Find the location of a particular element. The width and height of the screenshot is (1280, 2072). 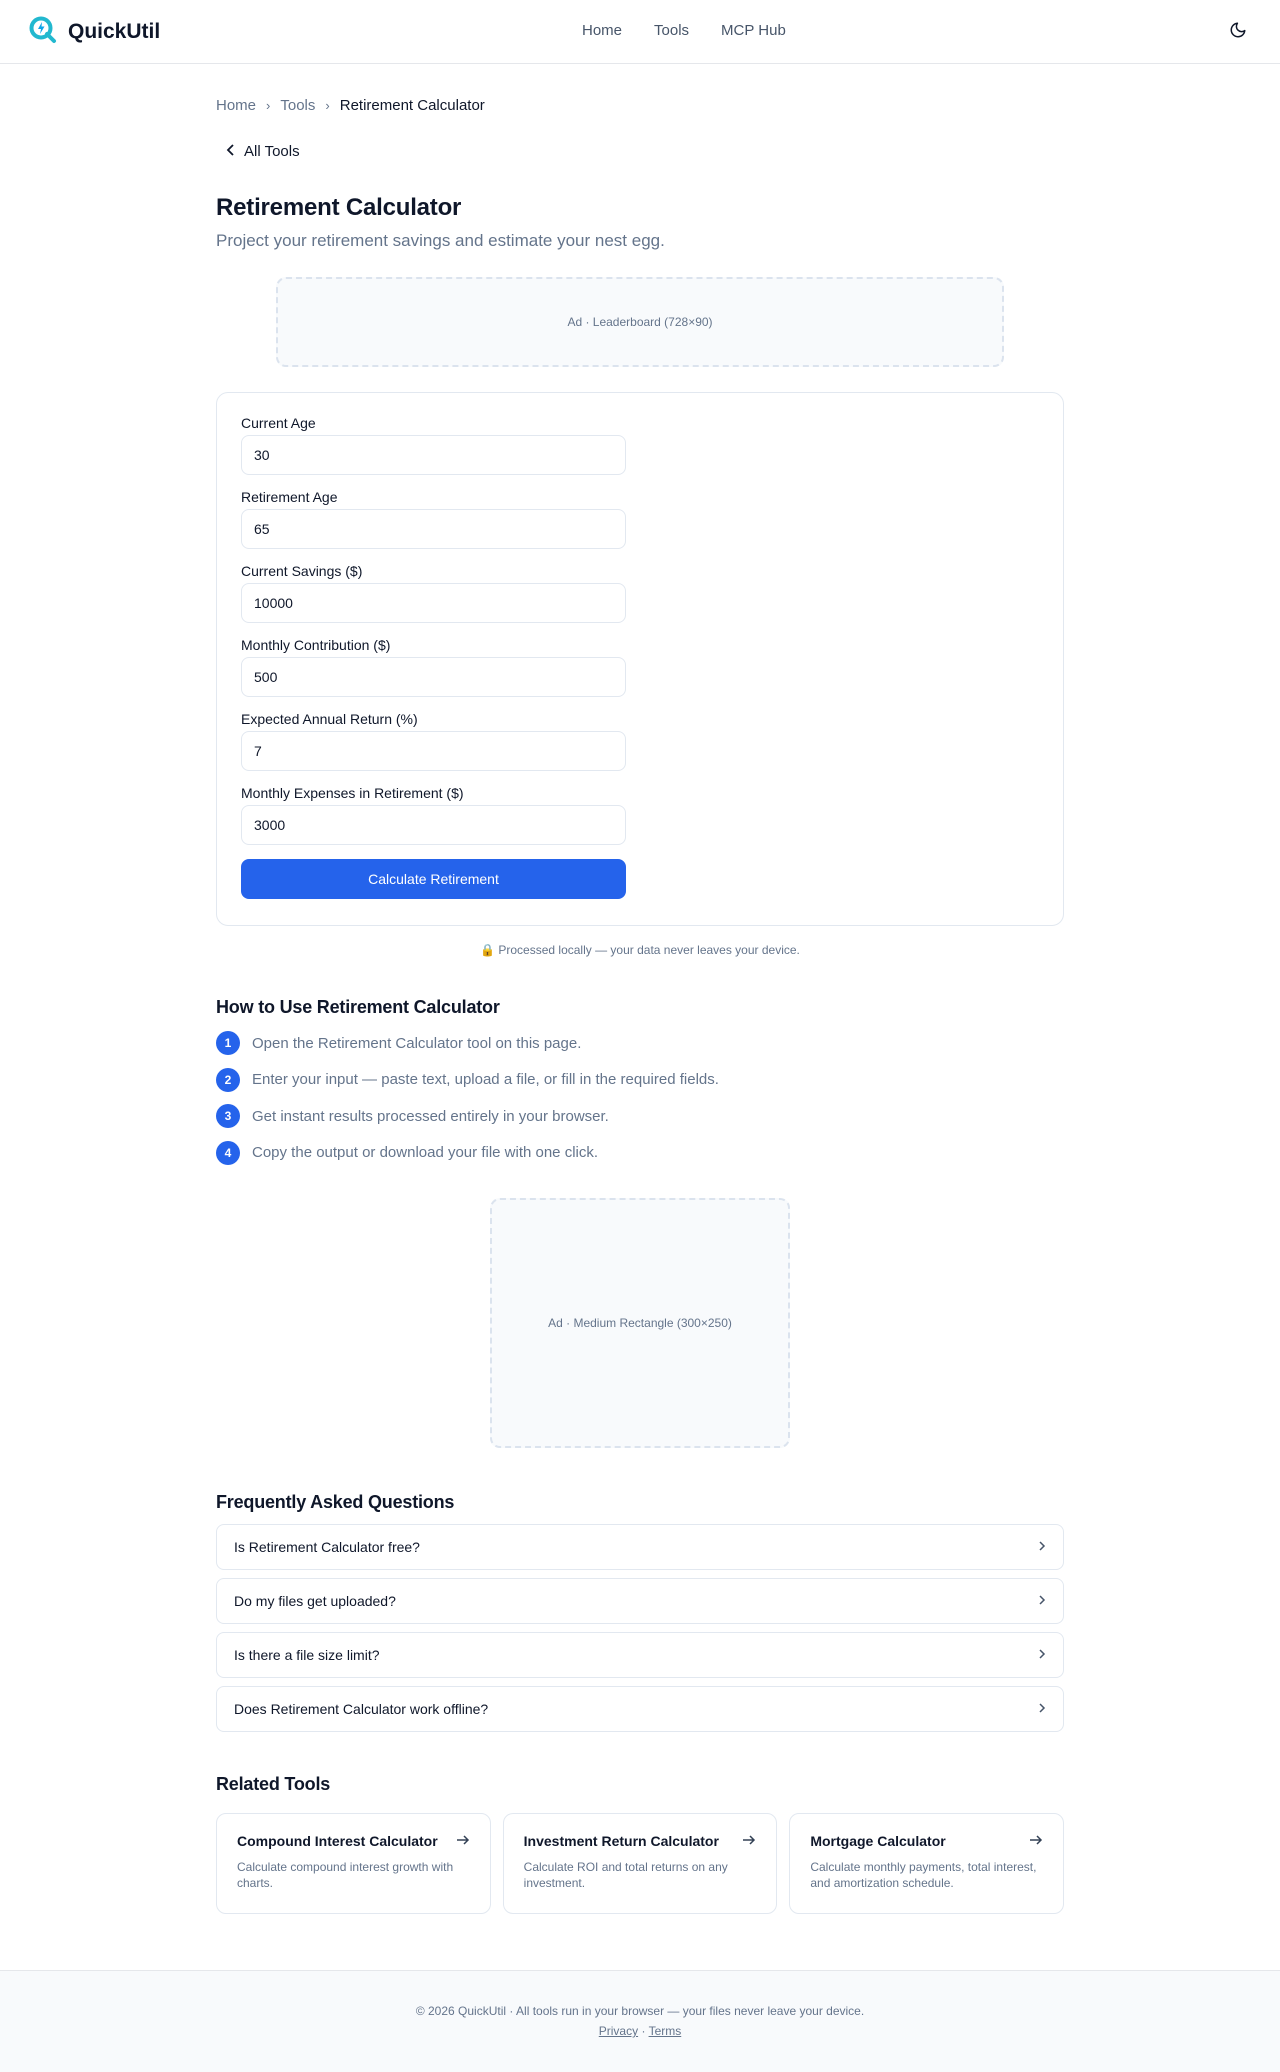

faq-title: Frequently Asked Questions is located at coordinates (335, 1501).